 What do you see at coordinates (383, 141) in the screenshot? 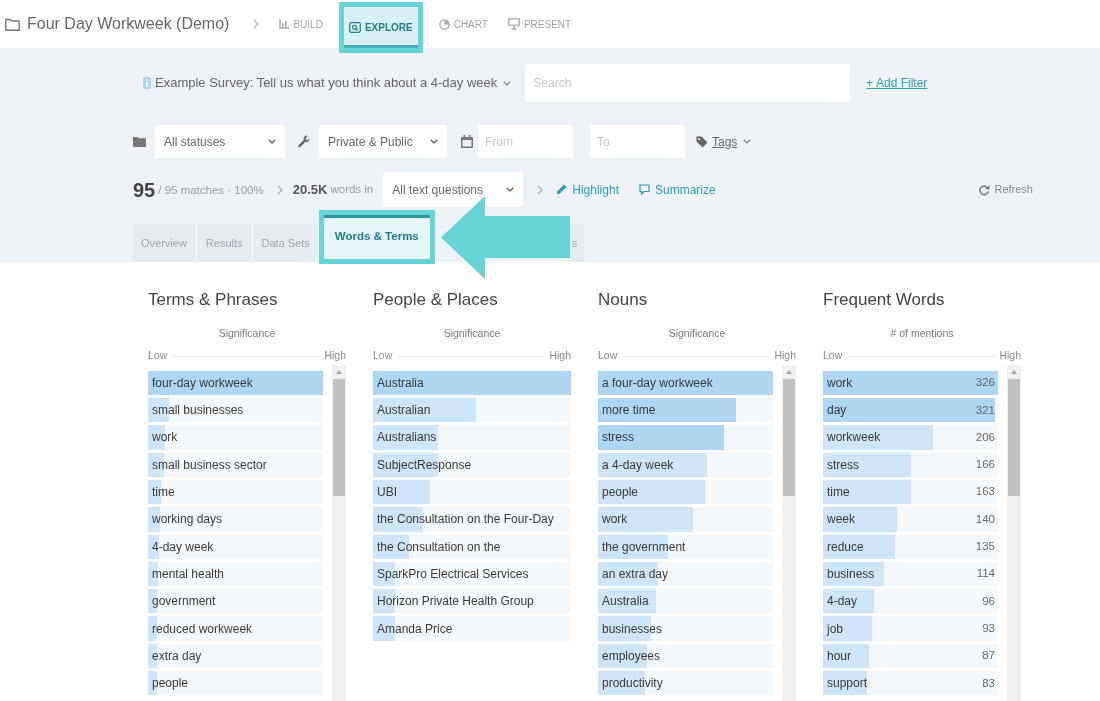
I see `visibility-select: Private & Public` at bounding box center [383, 141].